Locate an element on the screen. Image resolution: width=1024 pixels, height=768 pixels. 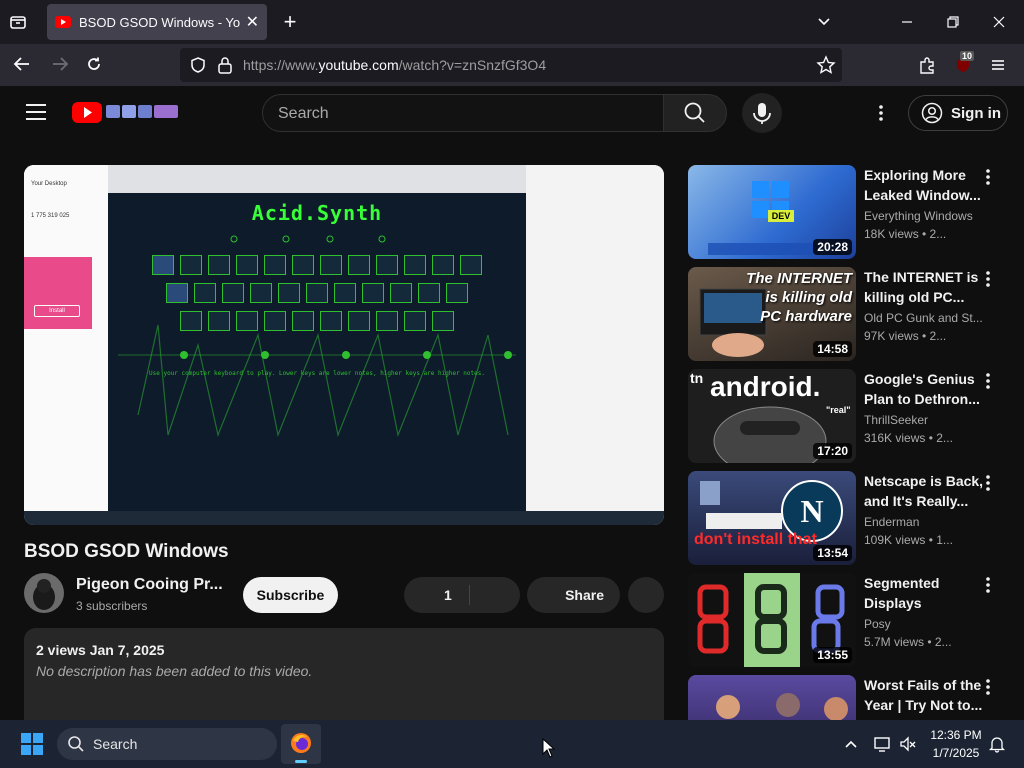
close-window-icon is located at coordinates (1001, 22).